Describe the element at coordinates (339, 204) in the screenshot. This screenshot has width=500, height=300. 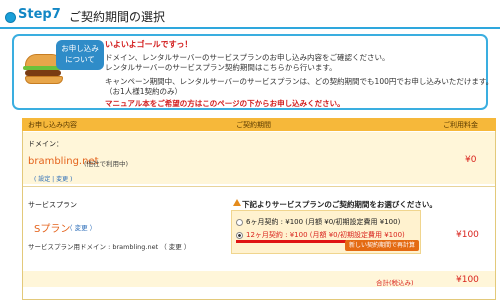
I see `period-notice: 下記よりサービスプランのご契約期間をお選びください。` at that location.